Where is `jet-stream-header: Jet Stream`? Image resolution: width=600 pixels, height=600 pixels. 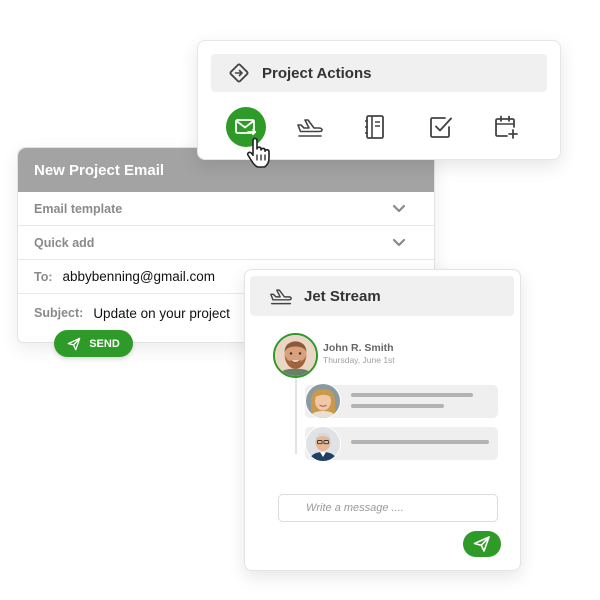 jet-stream-header: Jet Stream is located at coordinates (382, 296).